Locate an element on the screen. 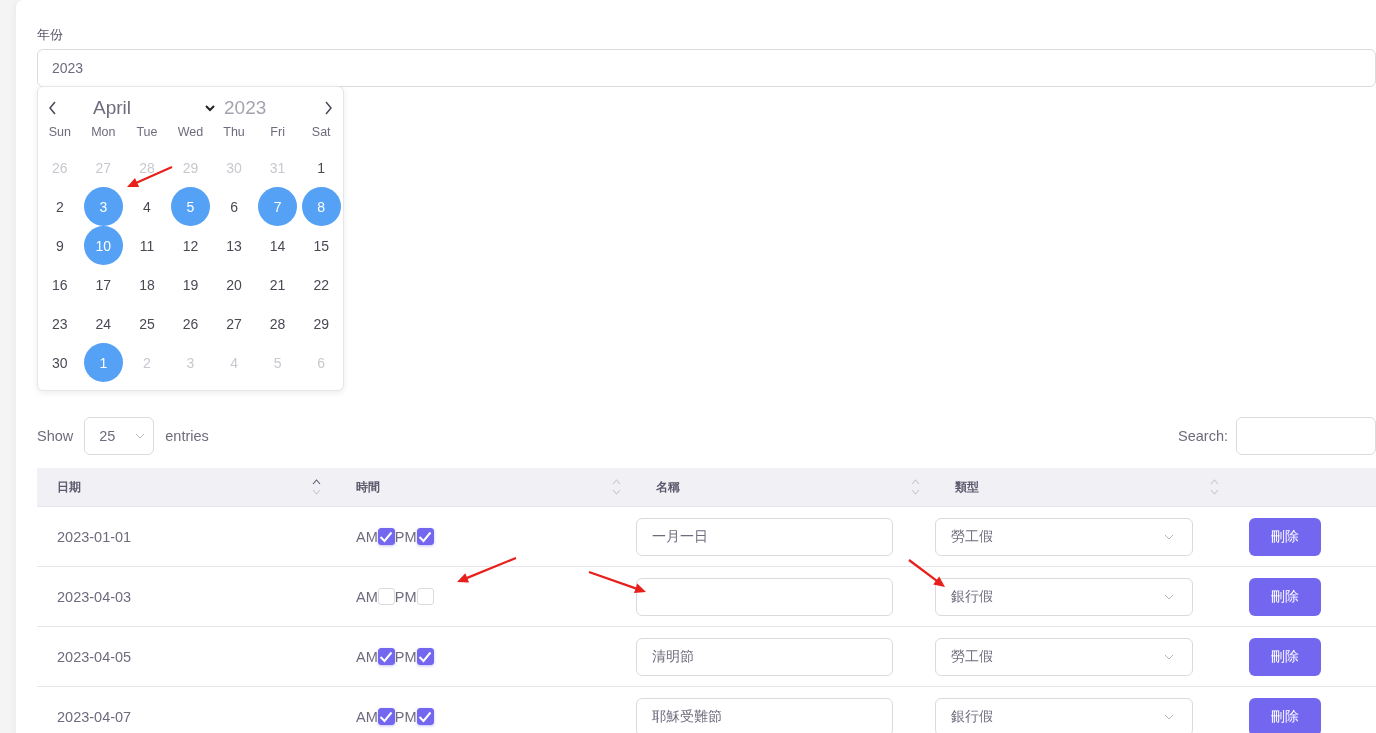  calendar-day: 13 is located at coordinates (234, 245).